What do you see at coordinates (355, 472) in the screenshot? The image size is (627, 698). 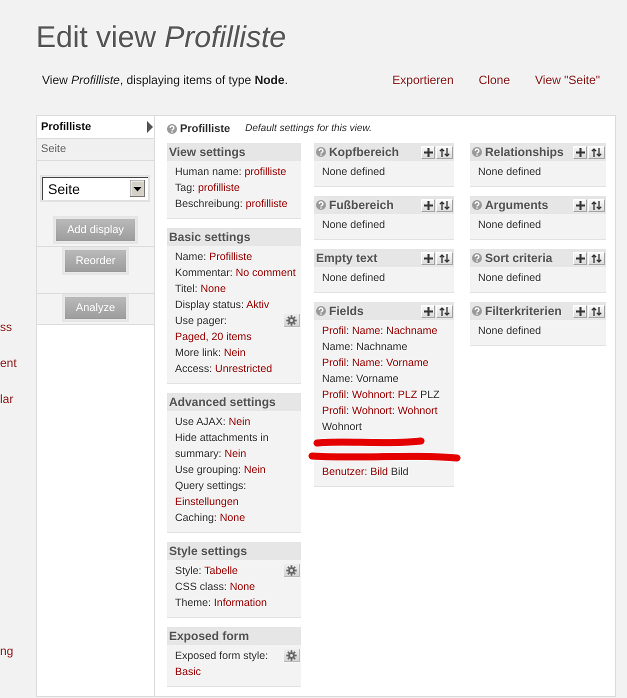 I see `field-link: Benutzer: Bild` at bounding box center [355, 472].